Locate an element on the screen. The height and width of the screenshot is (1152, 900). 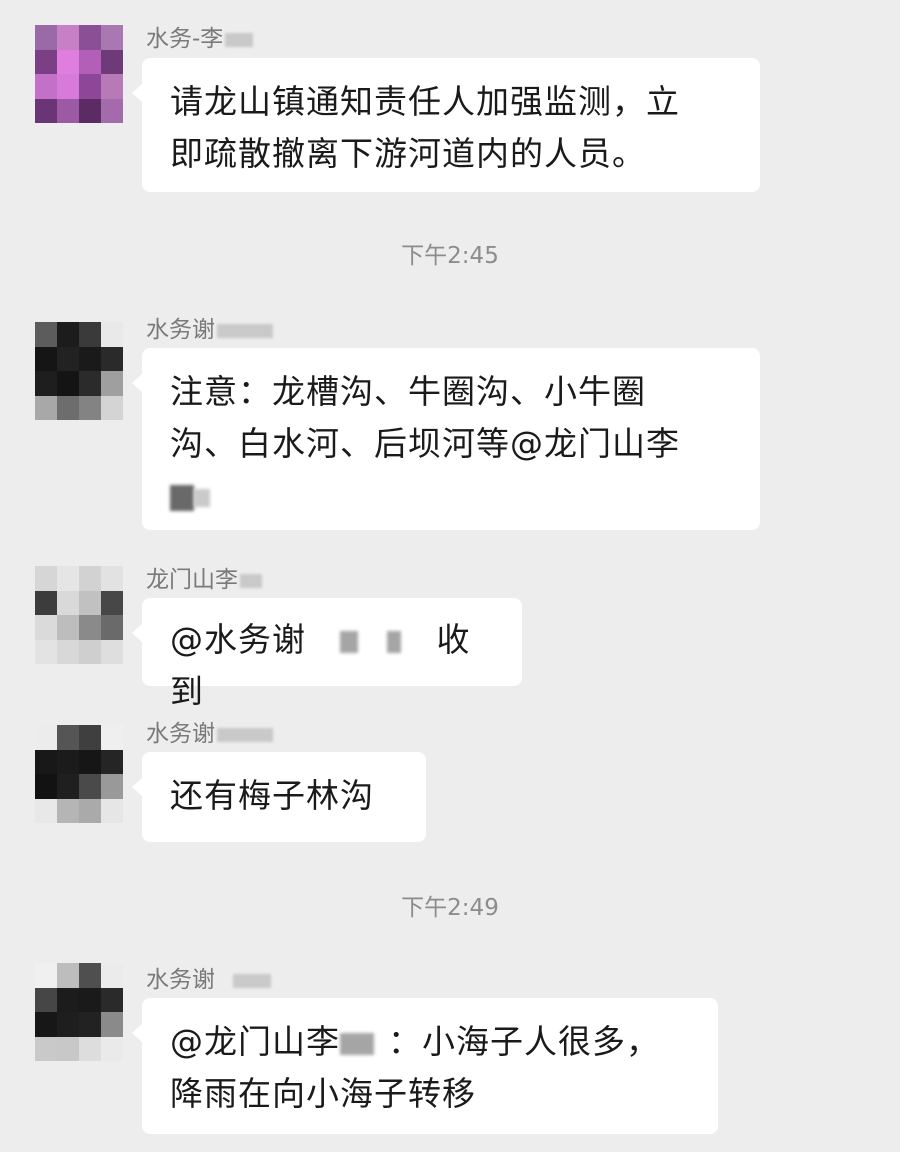
message-text: 还有梅子林沟 is located at coordinates (272, 795).